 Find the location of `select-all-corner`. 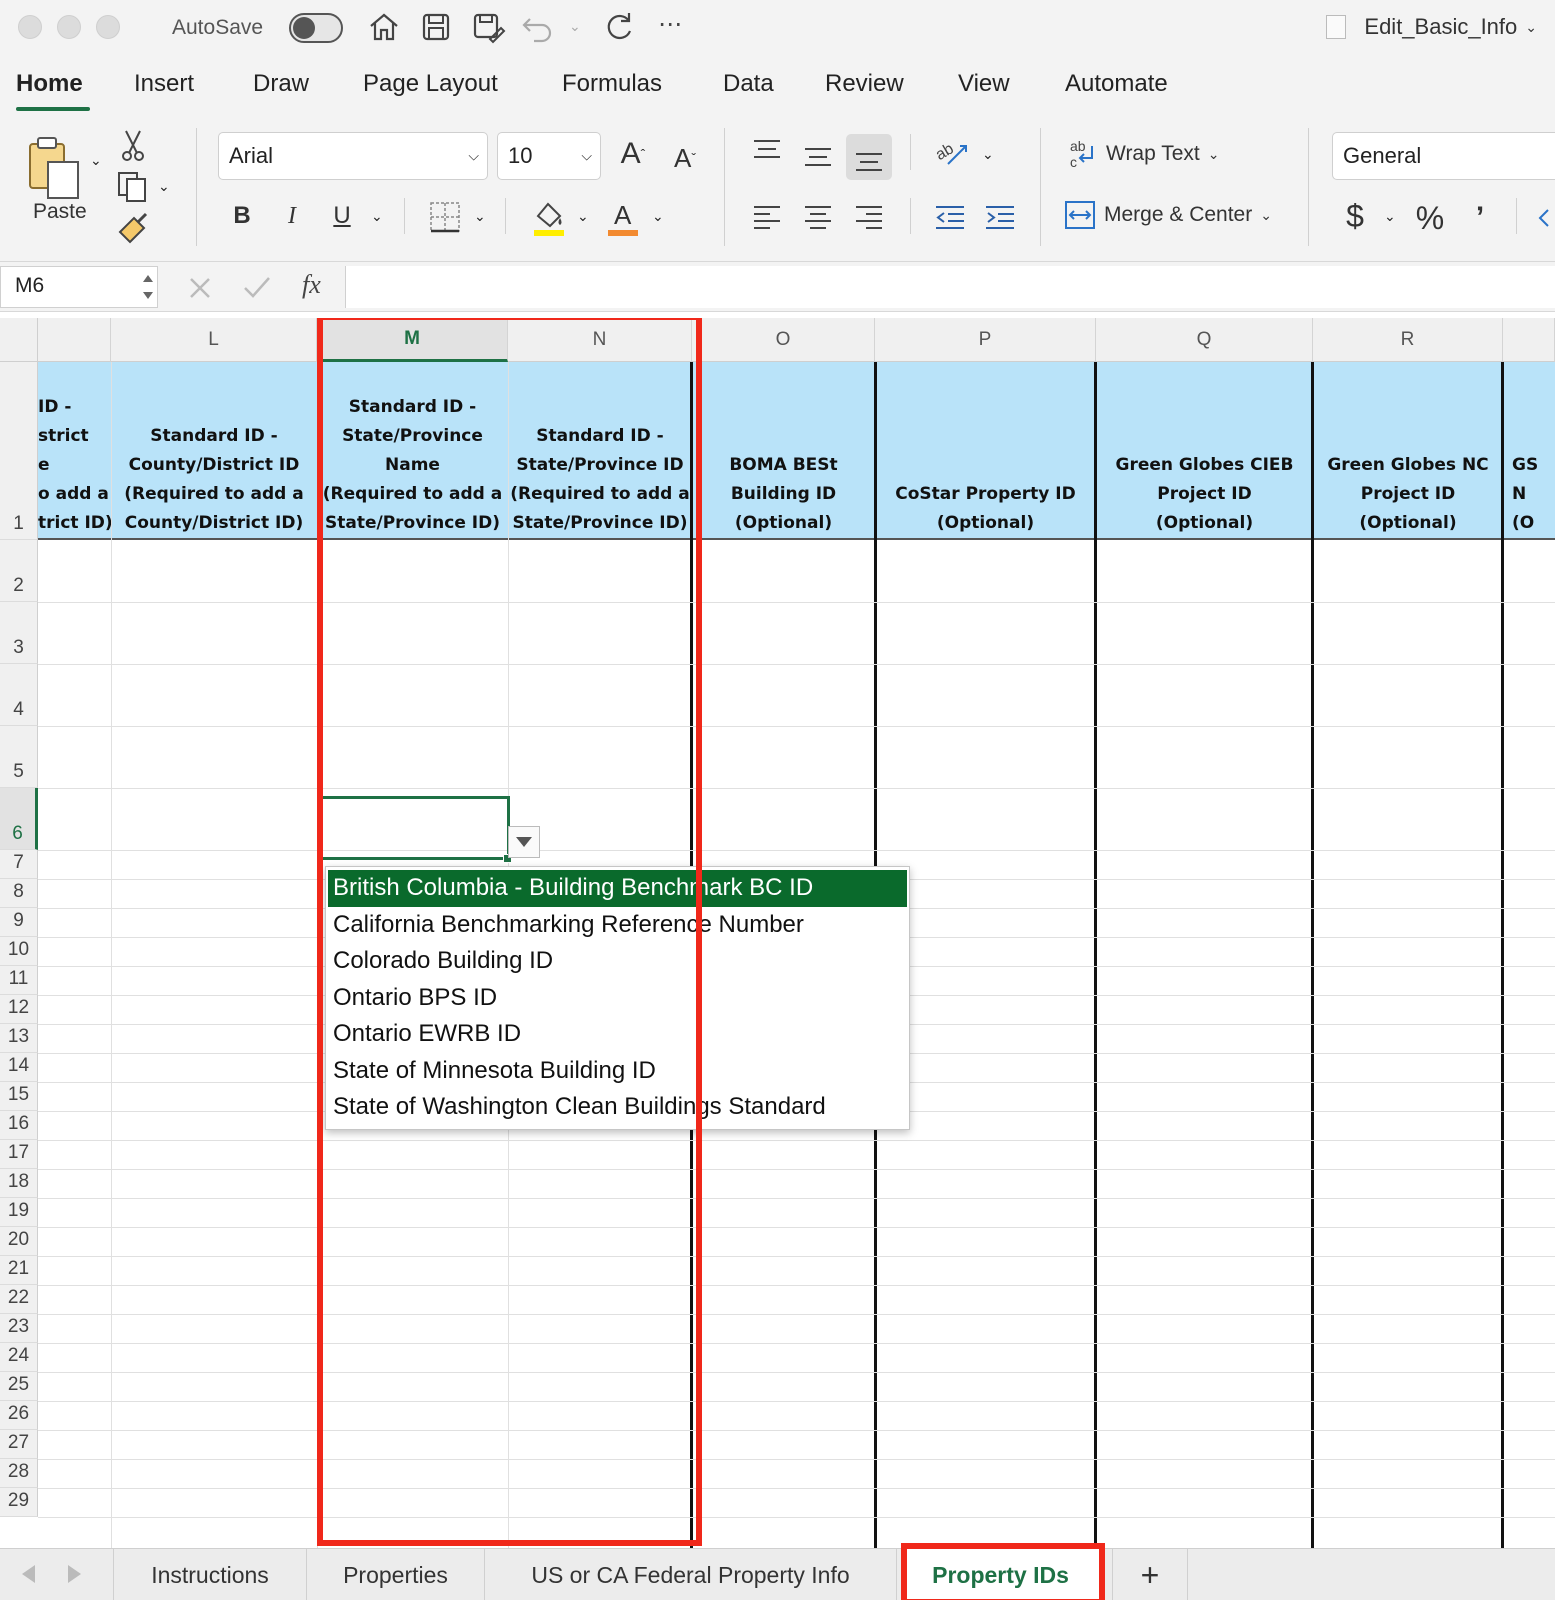

select-all-corner is located at coordinates (19, 340).